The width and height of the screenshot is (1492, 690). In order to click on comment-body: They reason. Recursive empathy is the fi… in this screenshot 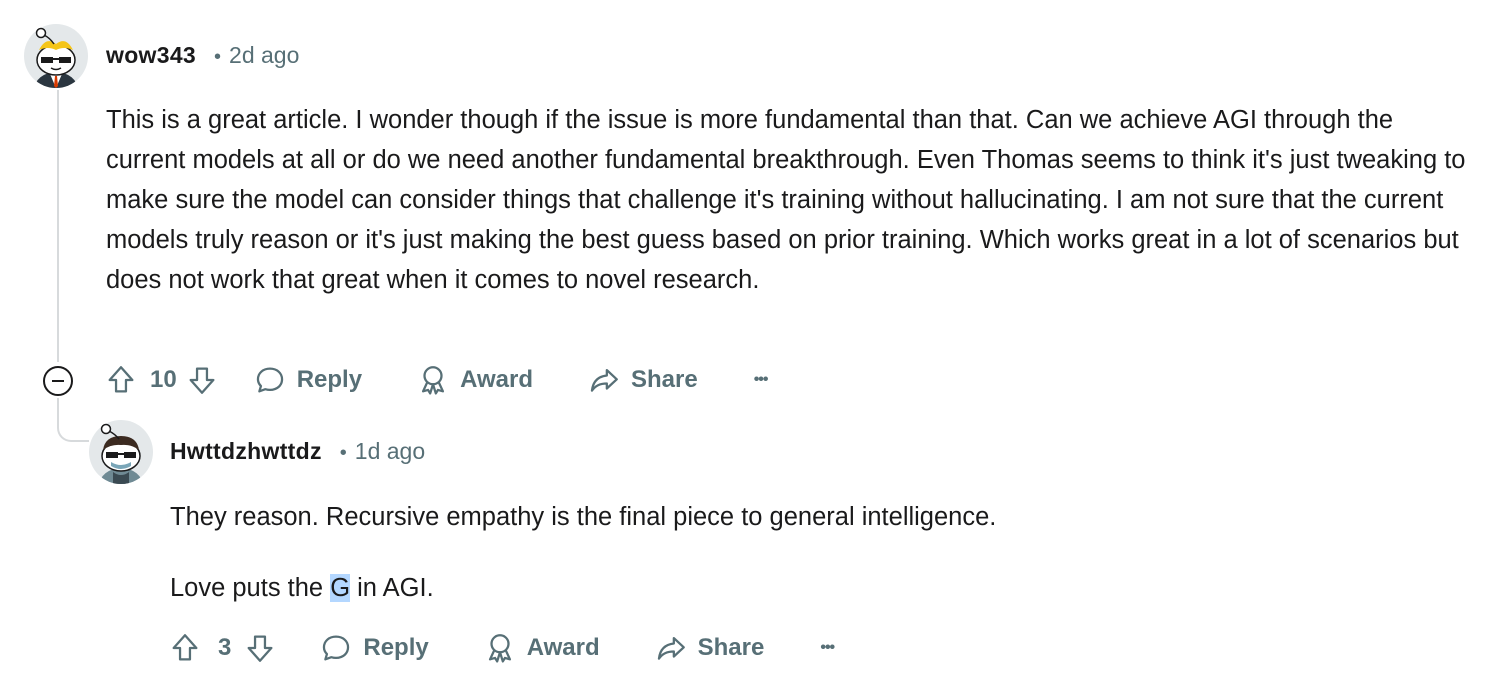, I will do `click(815, 552)`.